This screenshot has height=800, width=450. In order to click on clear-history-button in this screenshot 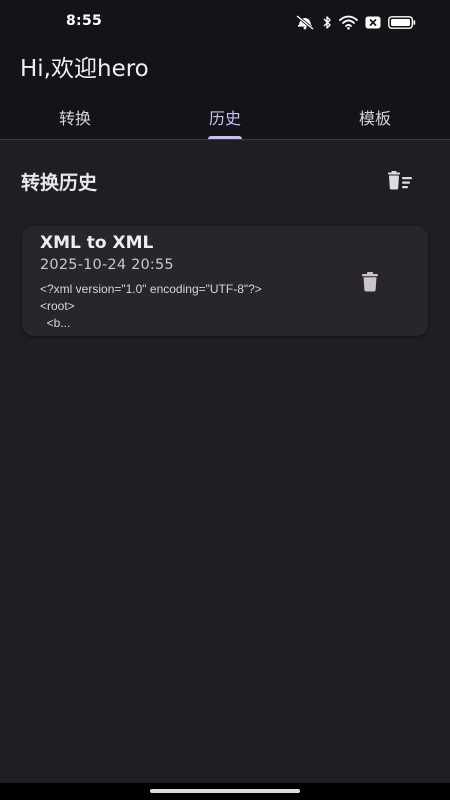, I will do `click(400, 181)`.